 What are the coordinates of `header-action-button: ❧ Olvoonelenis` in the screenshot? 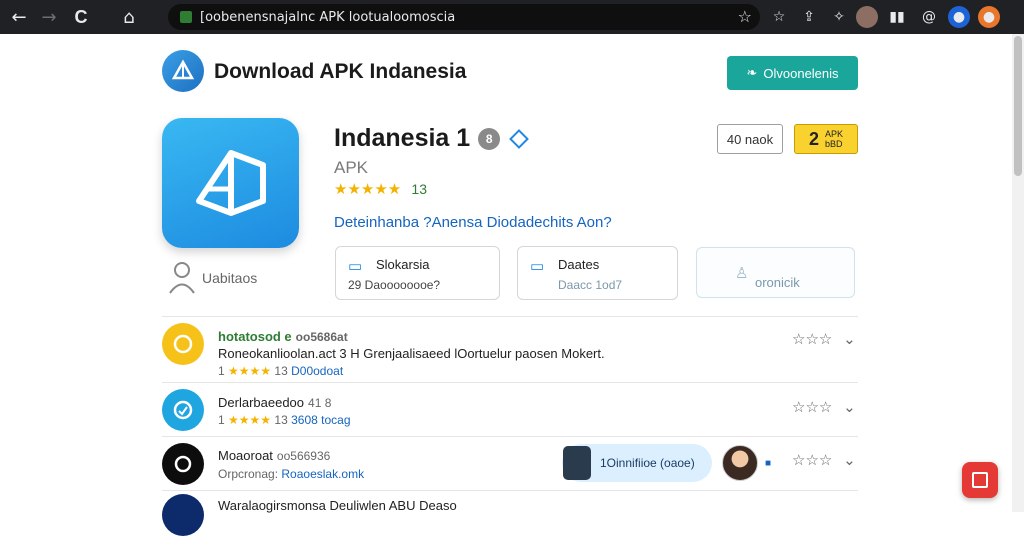 It's located at (792, 73).